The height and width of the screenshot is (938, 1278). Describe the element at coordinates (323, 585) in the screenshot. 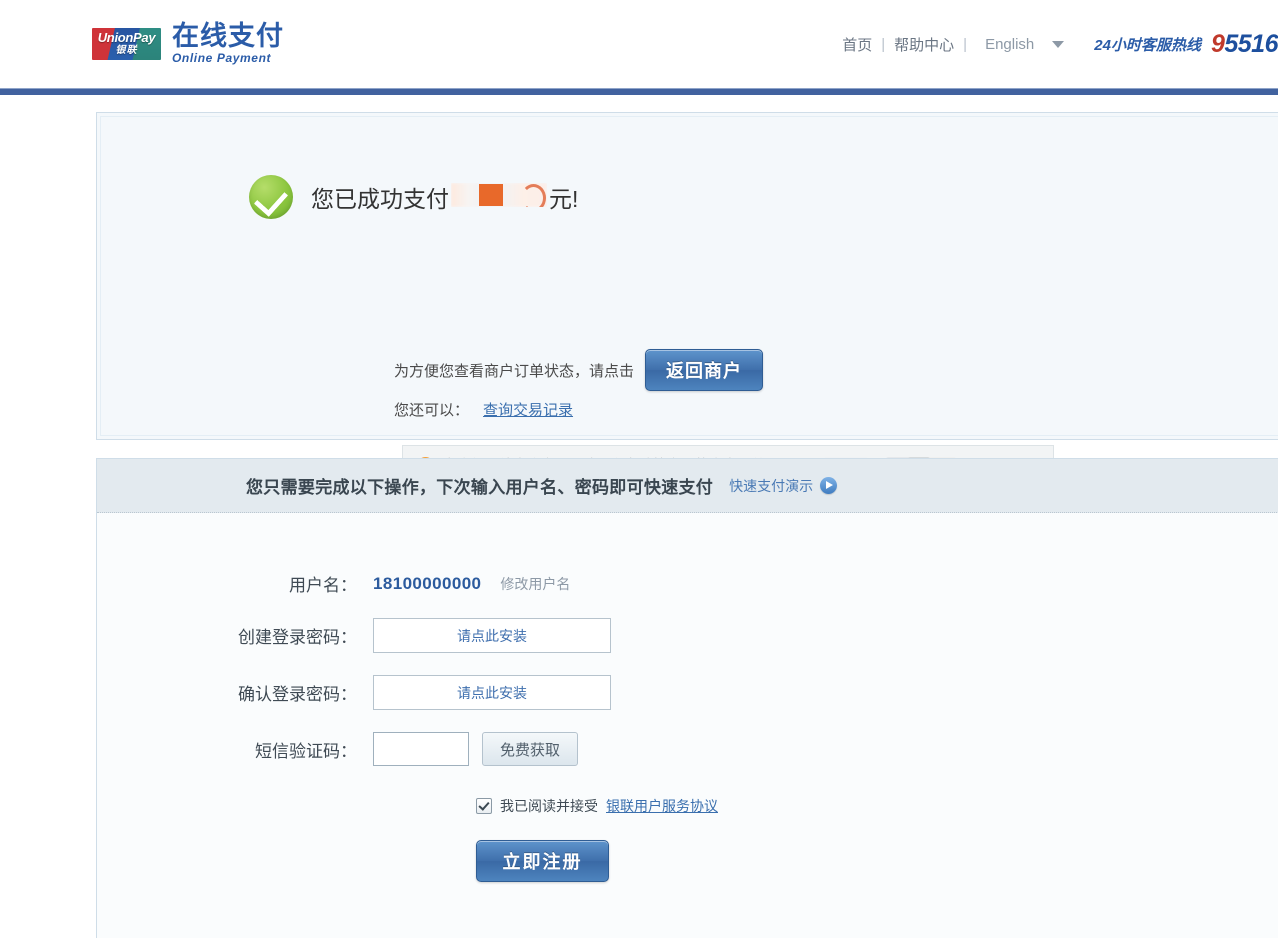

I see `username-label: 用户名：` at that location.